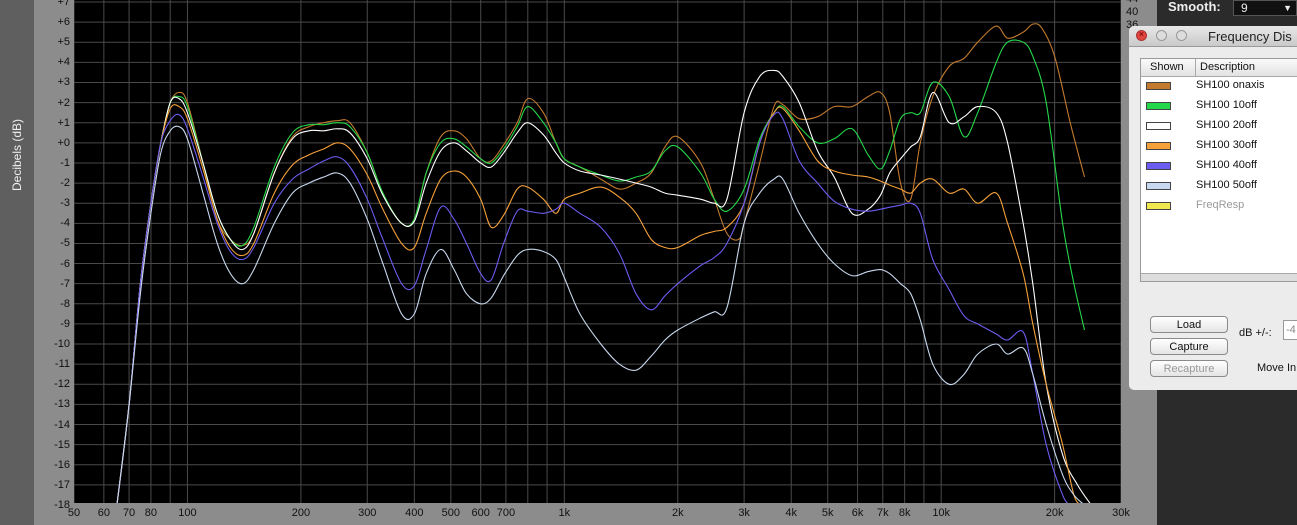 This screenshot has width=1297, height=525. Describe the element at coordinates (744, 513) in the screenshot. I see `x-tick-label: 3k` at that location.